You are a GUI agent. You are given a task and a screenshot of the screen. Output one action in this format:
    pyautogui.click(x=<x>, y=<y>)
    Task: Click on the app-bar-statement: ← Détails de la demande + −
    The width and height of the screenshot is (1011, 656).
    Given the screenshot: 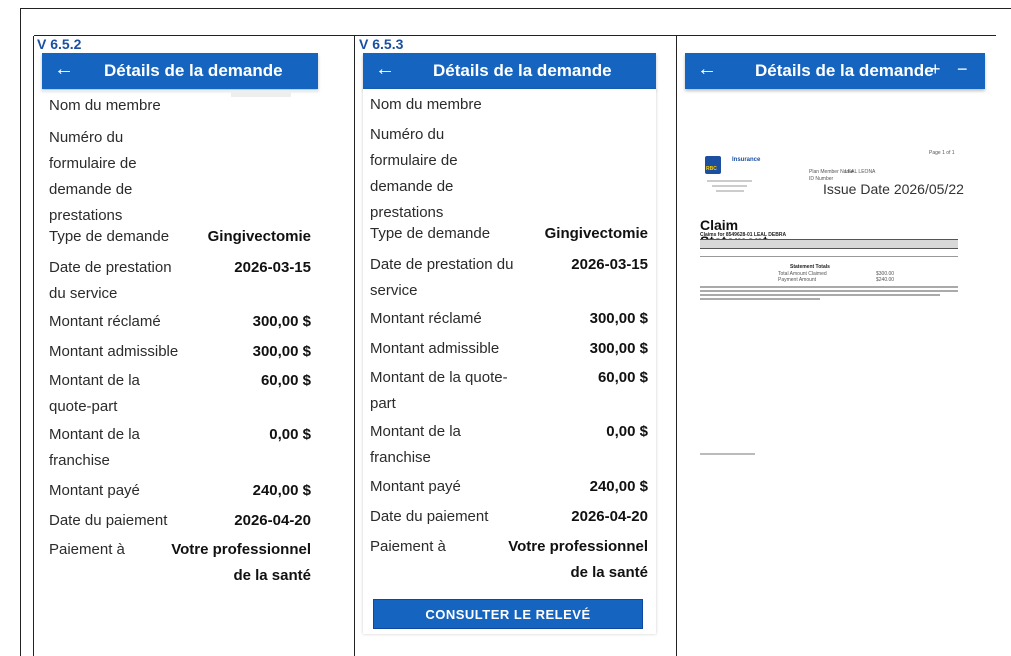 What is the action you would take?
    pyautogui.click(x=835, y=71)
    